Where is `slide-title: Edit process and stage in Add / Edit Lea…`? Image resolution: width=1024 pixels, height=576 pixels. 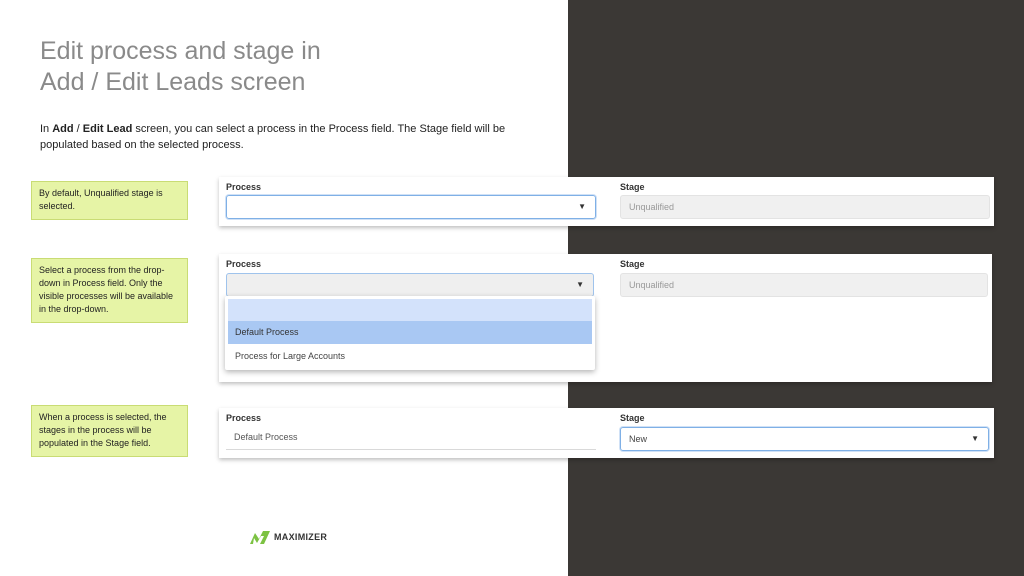
slide-title: Edit process and stage in Add / Edit Lea… is located at coordinates (290, 67).